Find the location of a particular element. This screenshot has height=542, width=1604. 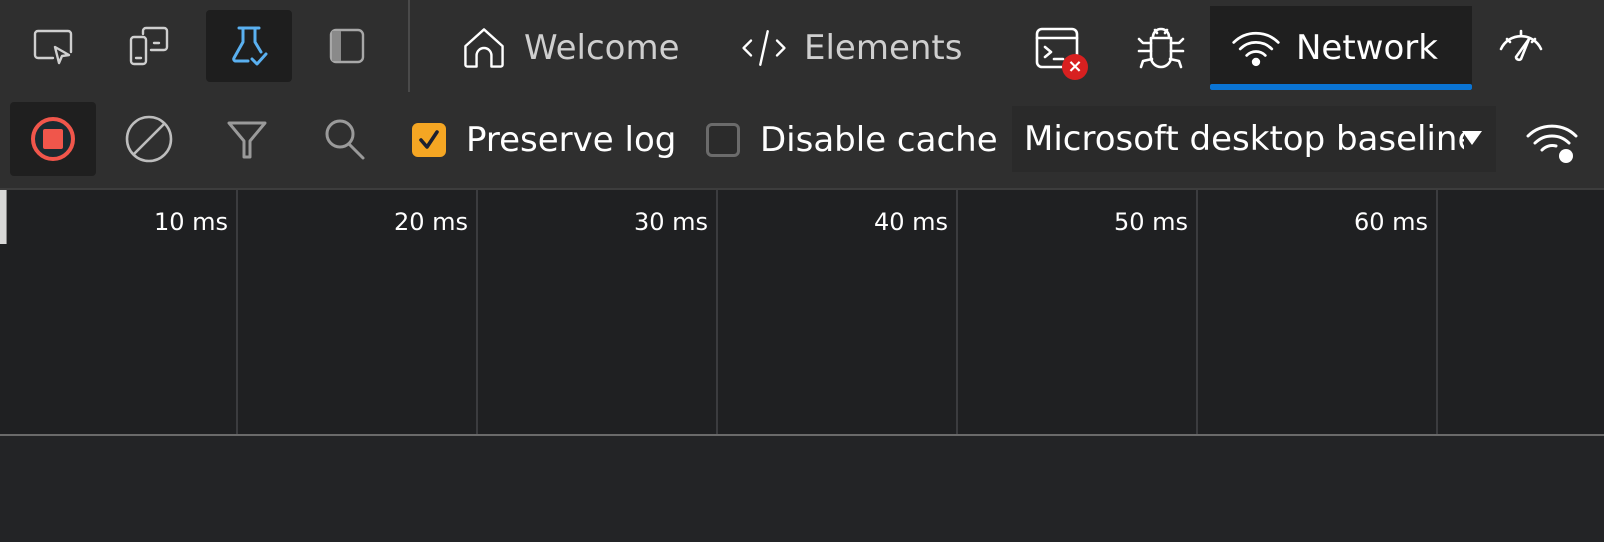

caret-down-icon is located at coordinates (1472, 138).